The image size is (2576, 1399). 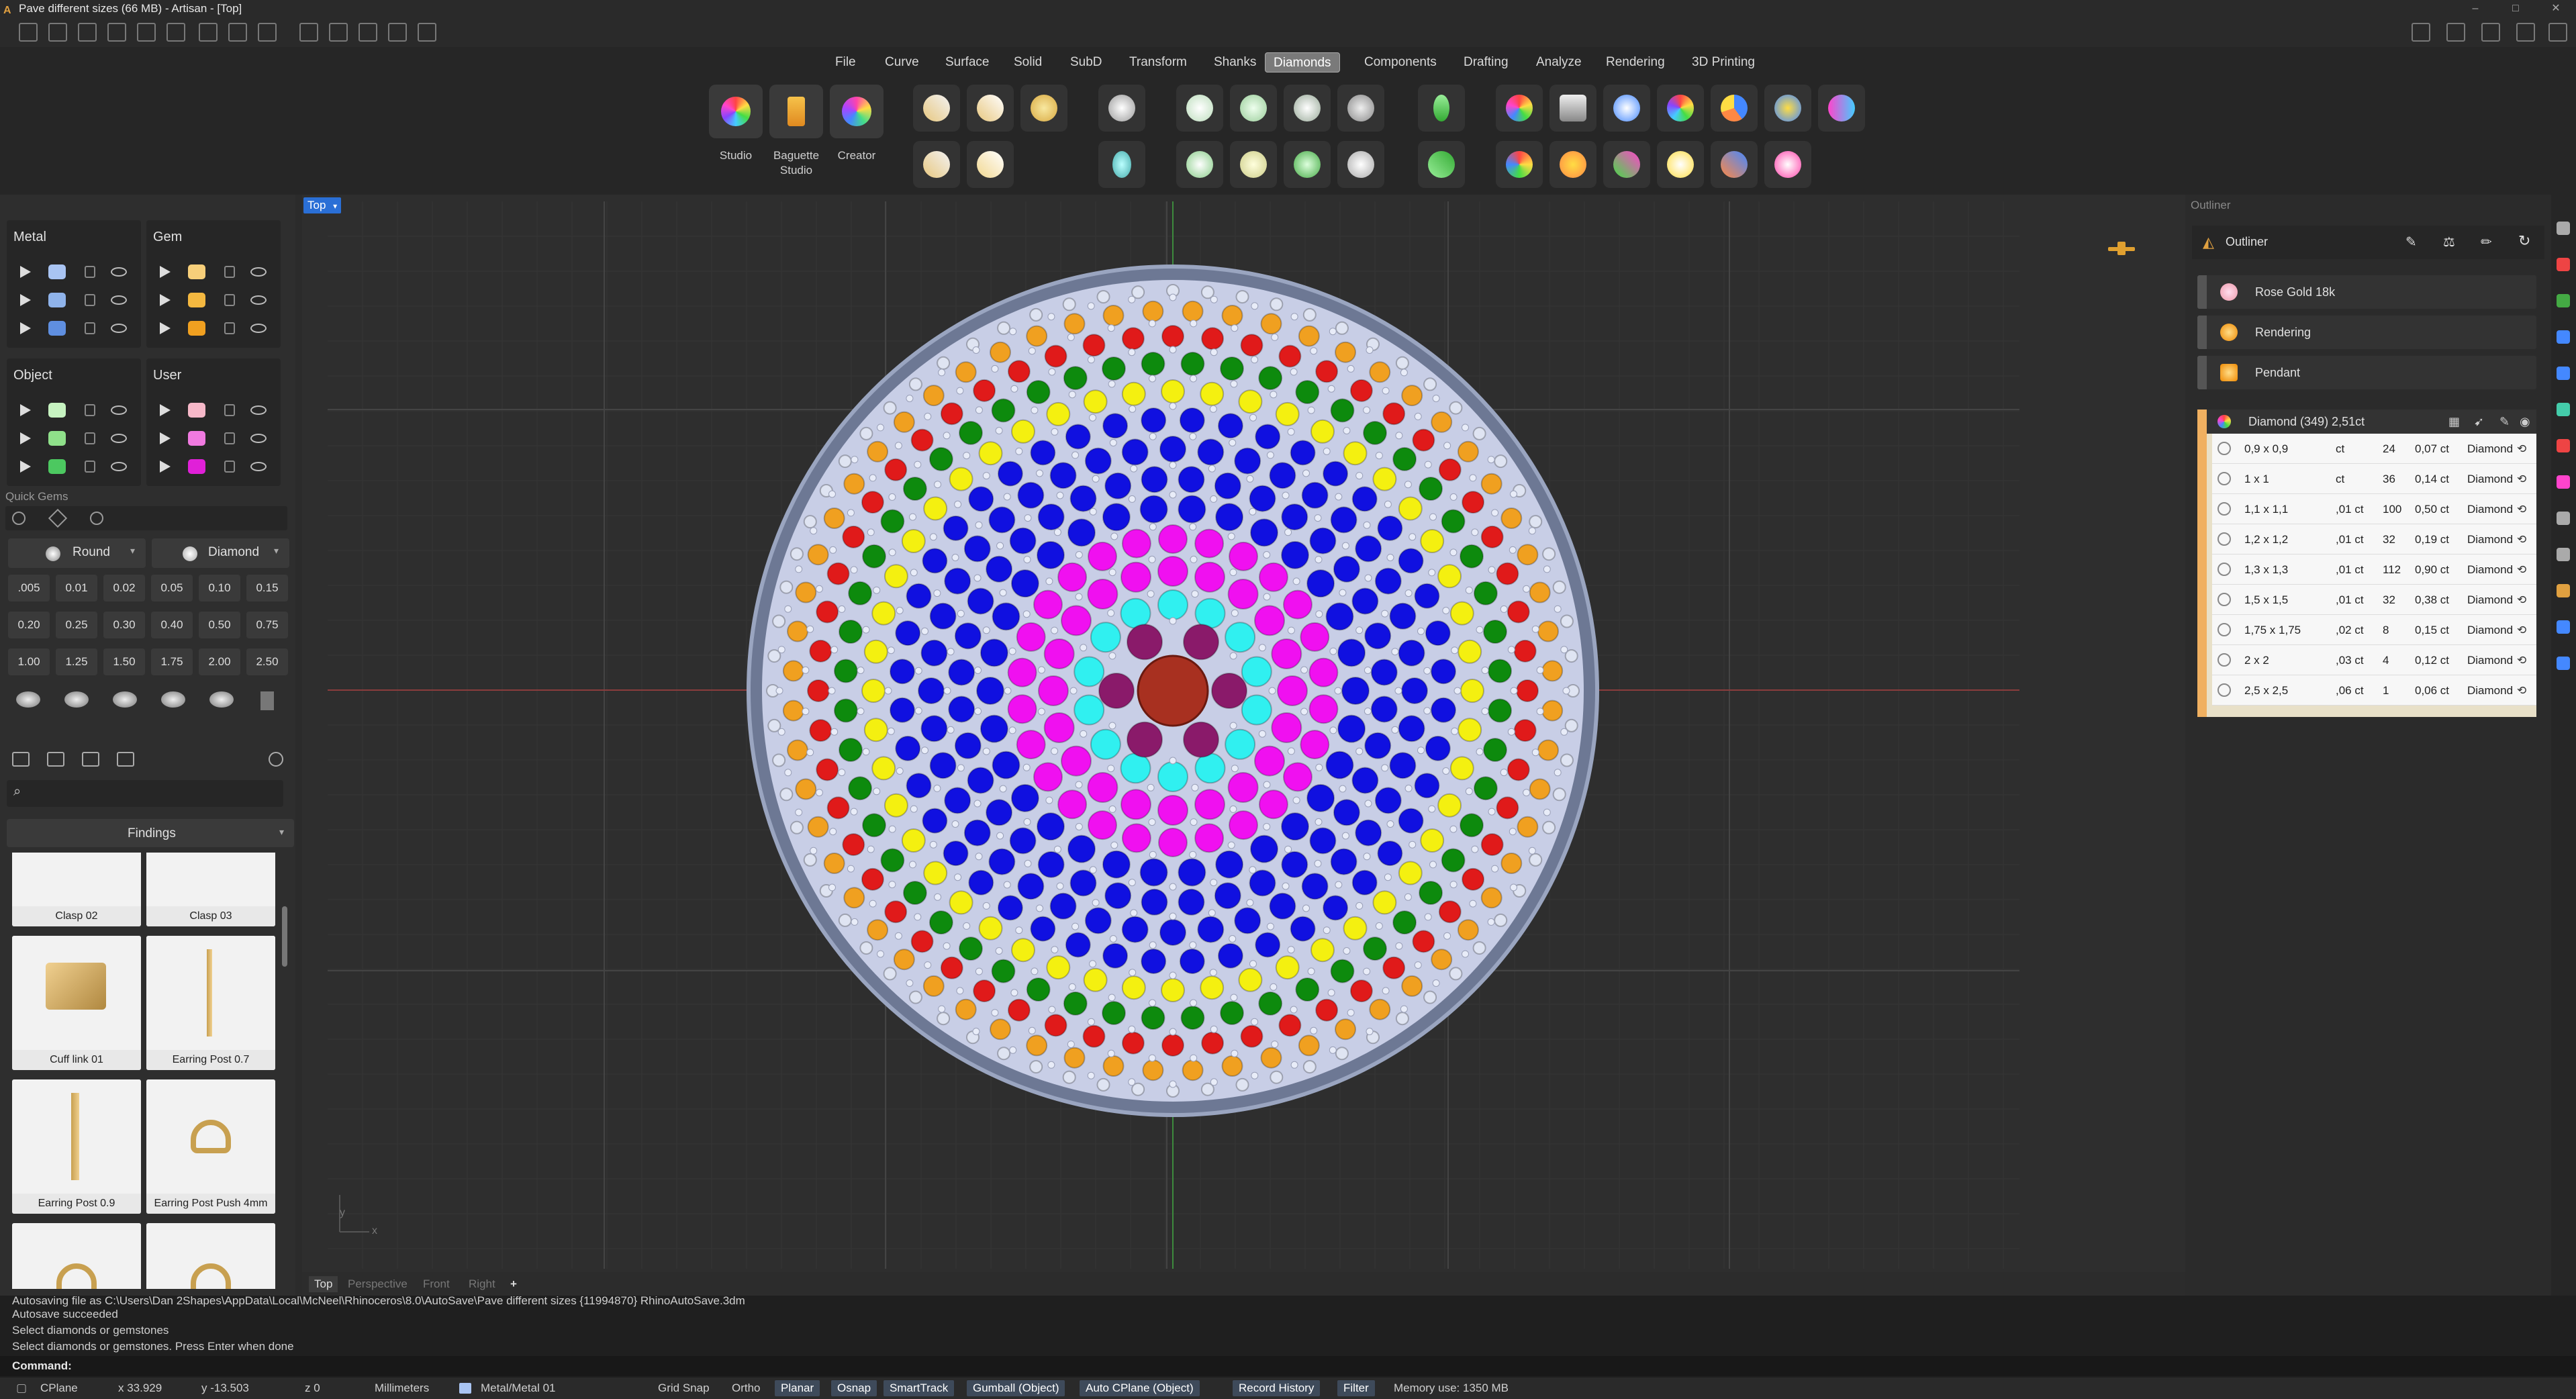 I want to click on viewport-label: Top ▾, so click(x=322, y=205).